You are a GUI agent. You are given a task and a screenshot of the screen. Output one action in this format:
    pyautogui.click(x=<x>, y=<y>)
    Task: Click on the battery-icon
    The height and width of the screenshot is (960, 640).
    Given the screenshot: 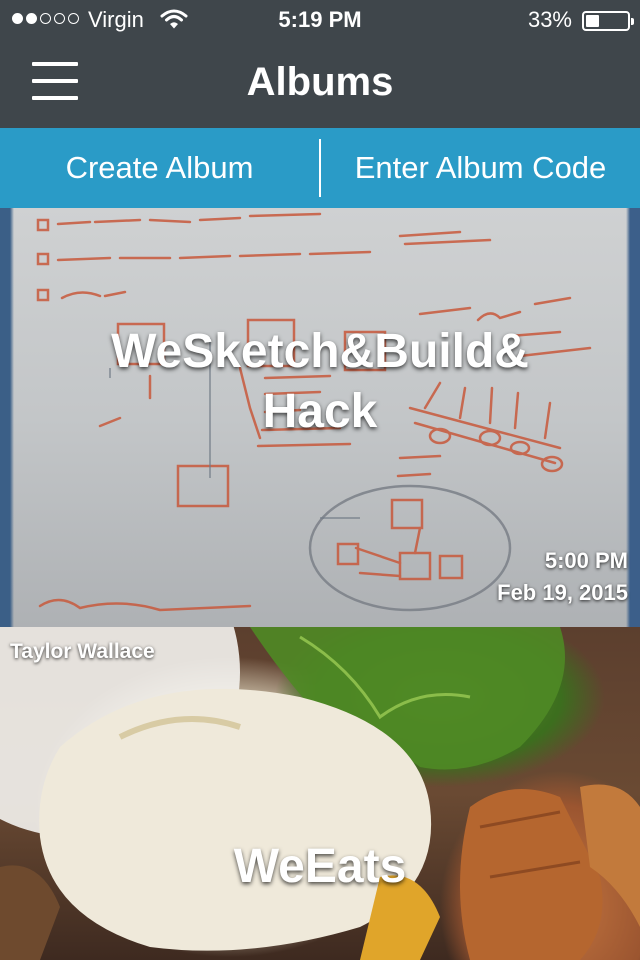 What is the action you would take?
    pyautogui.click(x=608, y=21)
    